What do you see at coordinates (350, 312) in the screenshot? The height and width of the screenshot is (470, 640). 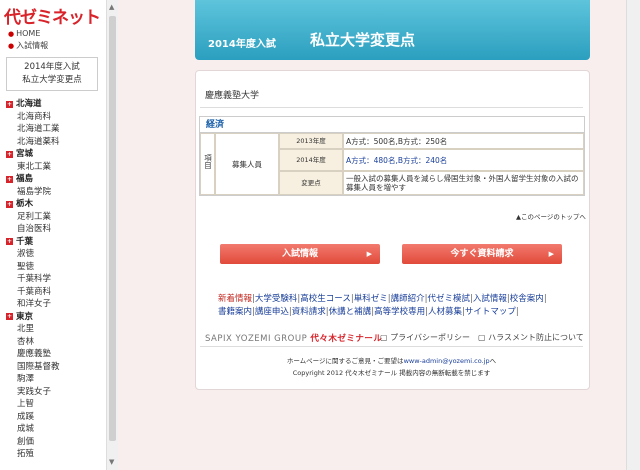 I see `footer-link: 休講と補講` at bounding box center [350, 312].